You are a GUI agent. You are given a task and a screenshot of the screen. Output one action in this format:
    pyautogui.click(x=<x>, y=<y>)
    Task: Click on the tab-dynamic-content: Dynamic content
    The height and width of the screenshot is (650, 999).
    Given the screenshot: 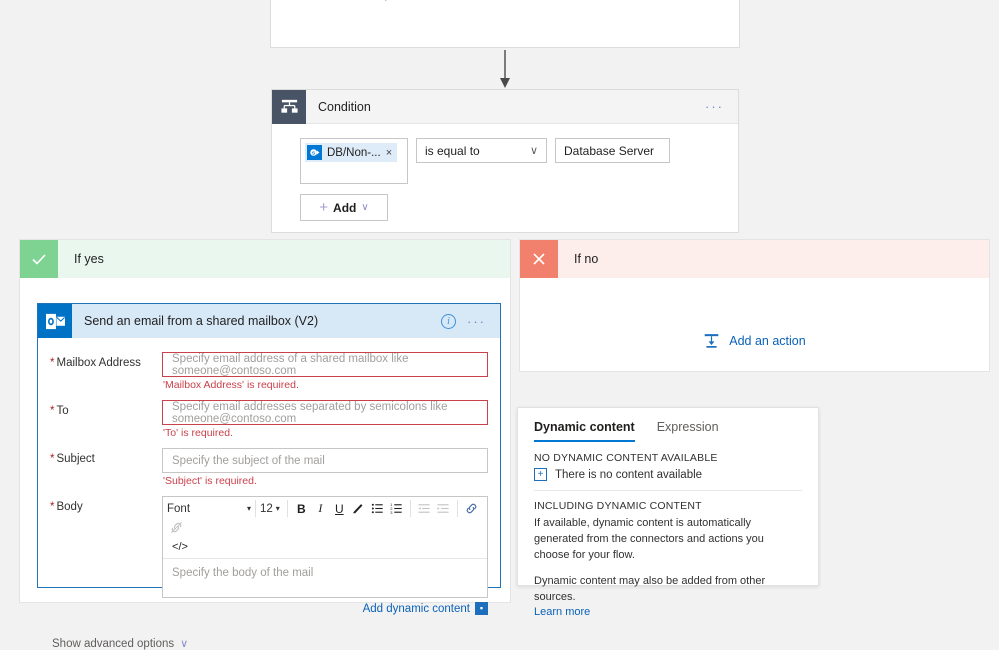 What is the action you would take?
    pyautogui.click(x=584, y=431)
    